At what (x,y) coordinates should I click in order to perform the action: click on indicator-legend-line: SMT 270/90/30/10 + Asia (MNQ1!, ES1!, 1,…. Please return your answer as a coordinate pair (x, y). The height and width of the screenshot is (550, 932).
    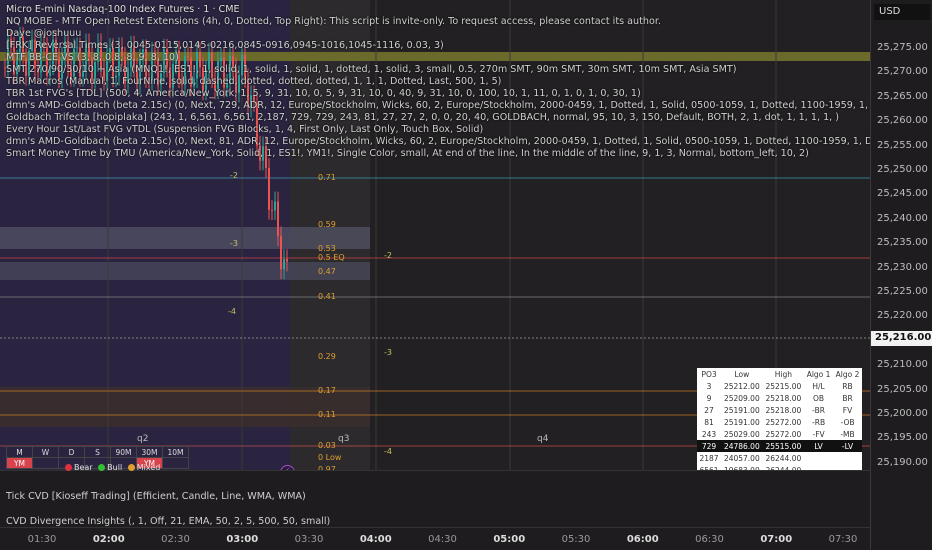
    Looking at the image, I should click on (438, 70).